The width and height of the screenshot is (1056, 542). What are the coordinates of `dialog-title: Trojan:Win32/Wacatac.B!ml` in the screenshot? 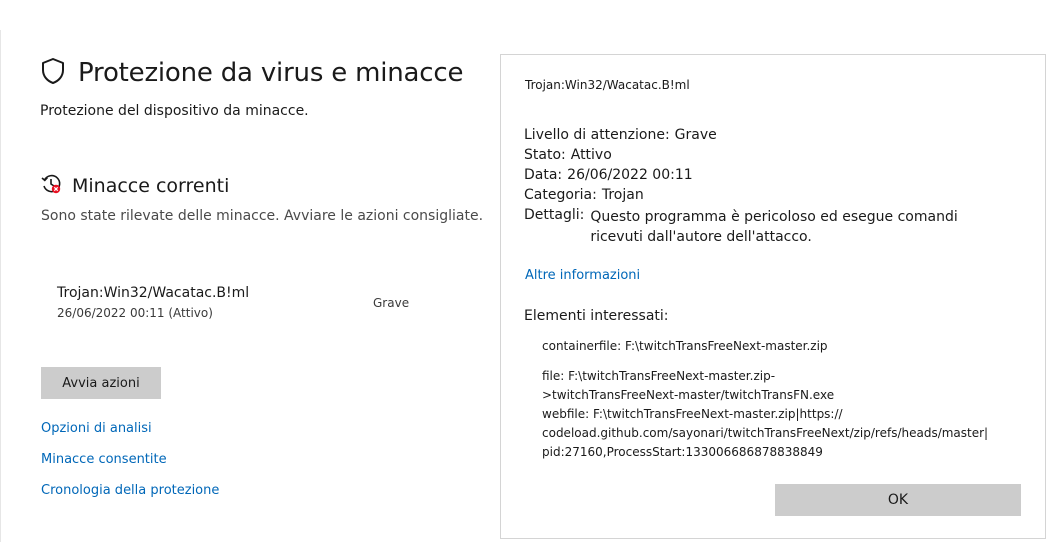 It's located at (607, 85).